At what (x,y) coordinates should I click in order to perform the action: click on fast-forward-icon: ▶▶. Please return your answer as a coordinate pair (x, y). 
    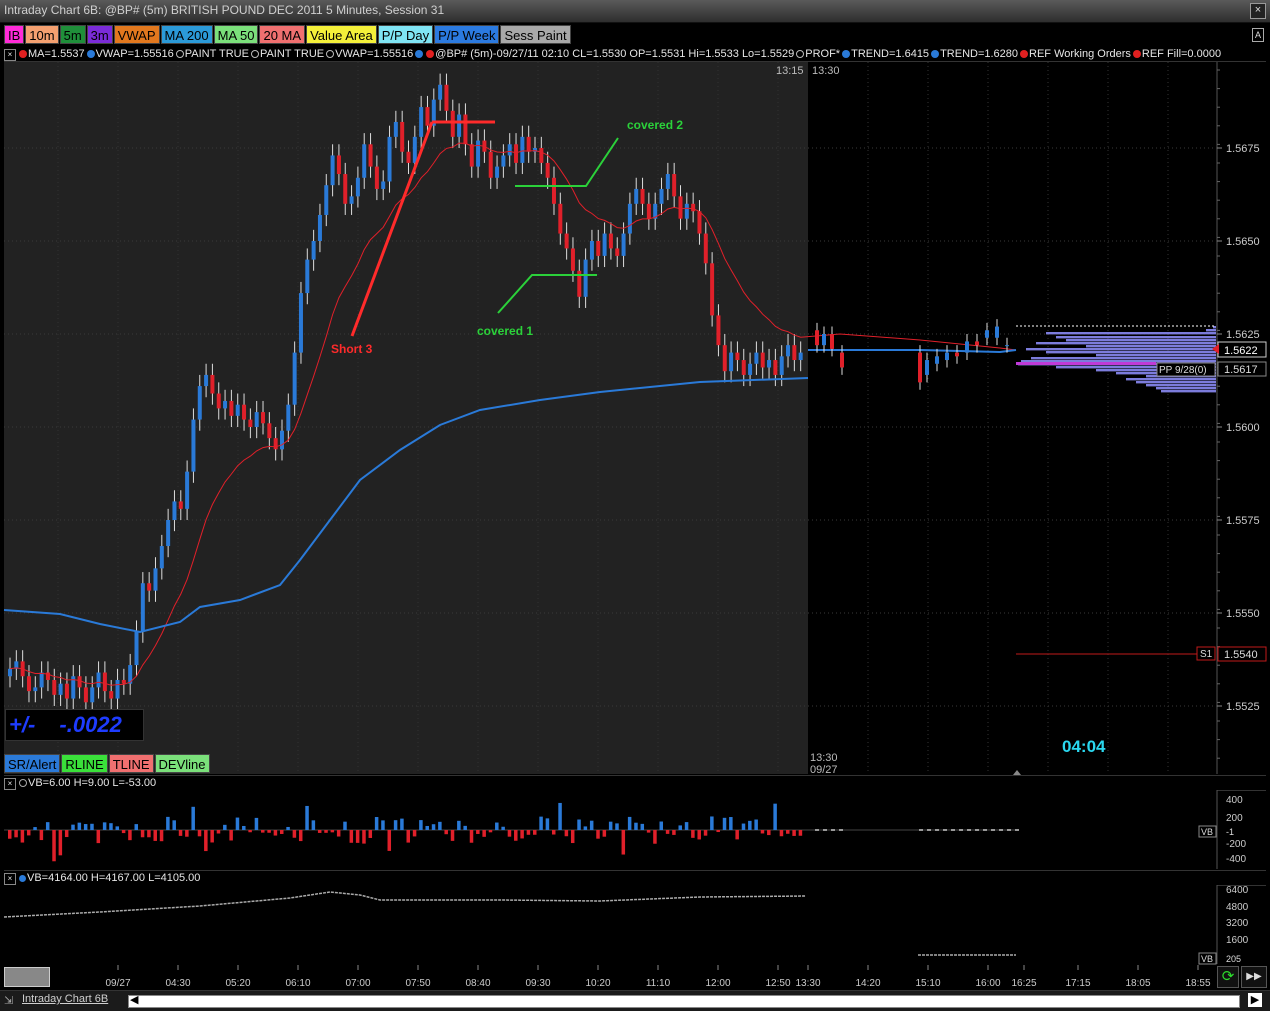
    Looking at the image, I should click on (1254, 977).